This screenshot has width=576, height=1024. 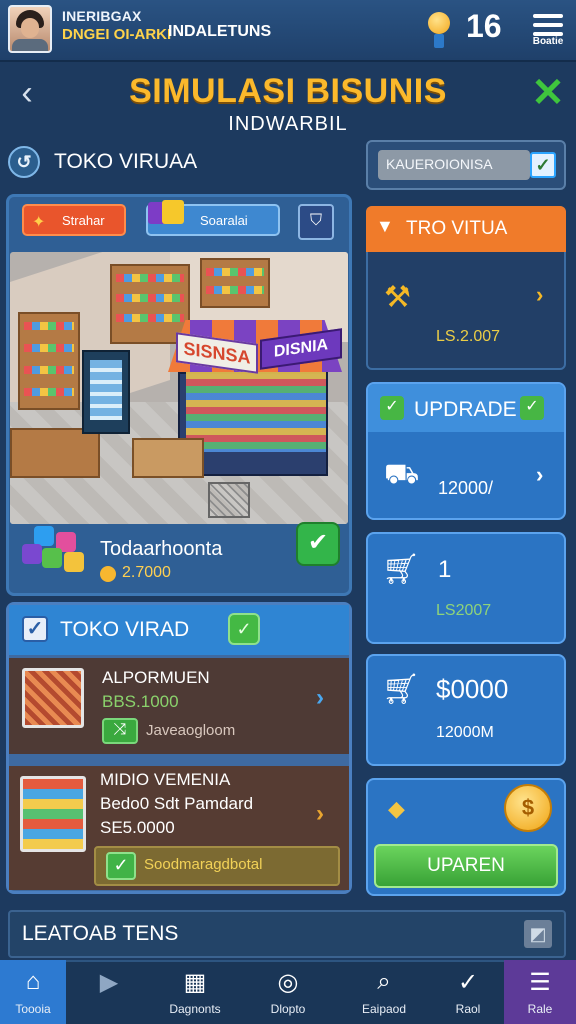 What do you see at coordinates (288, 124) in the screenshot?
I see `page-subtitle: INDWARBIL` at bounding box center [288, 124].